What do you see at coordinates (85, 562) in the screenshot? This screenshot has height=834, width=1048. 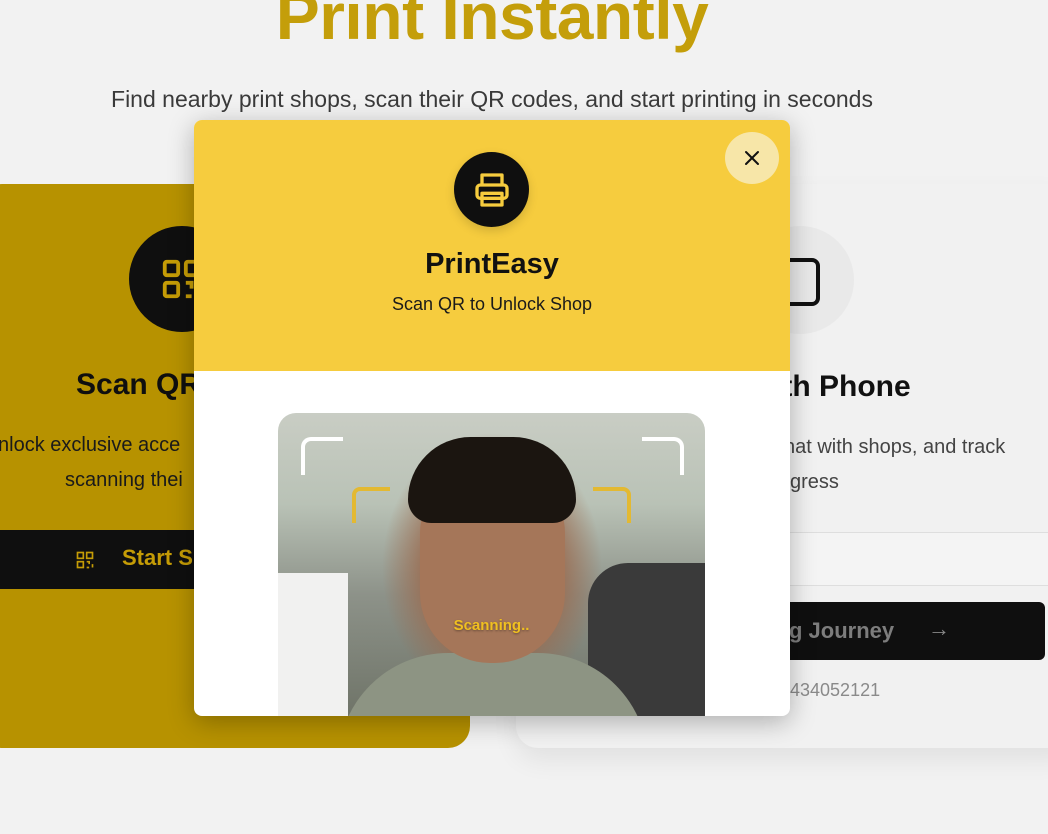 I see `qr-mini-icon` at bounding box center [85, 562].